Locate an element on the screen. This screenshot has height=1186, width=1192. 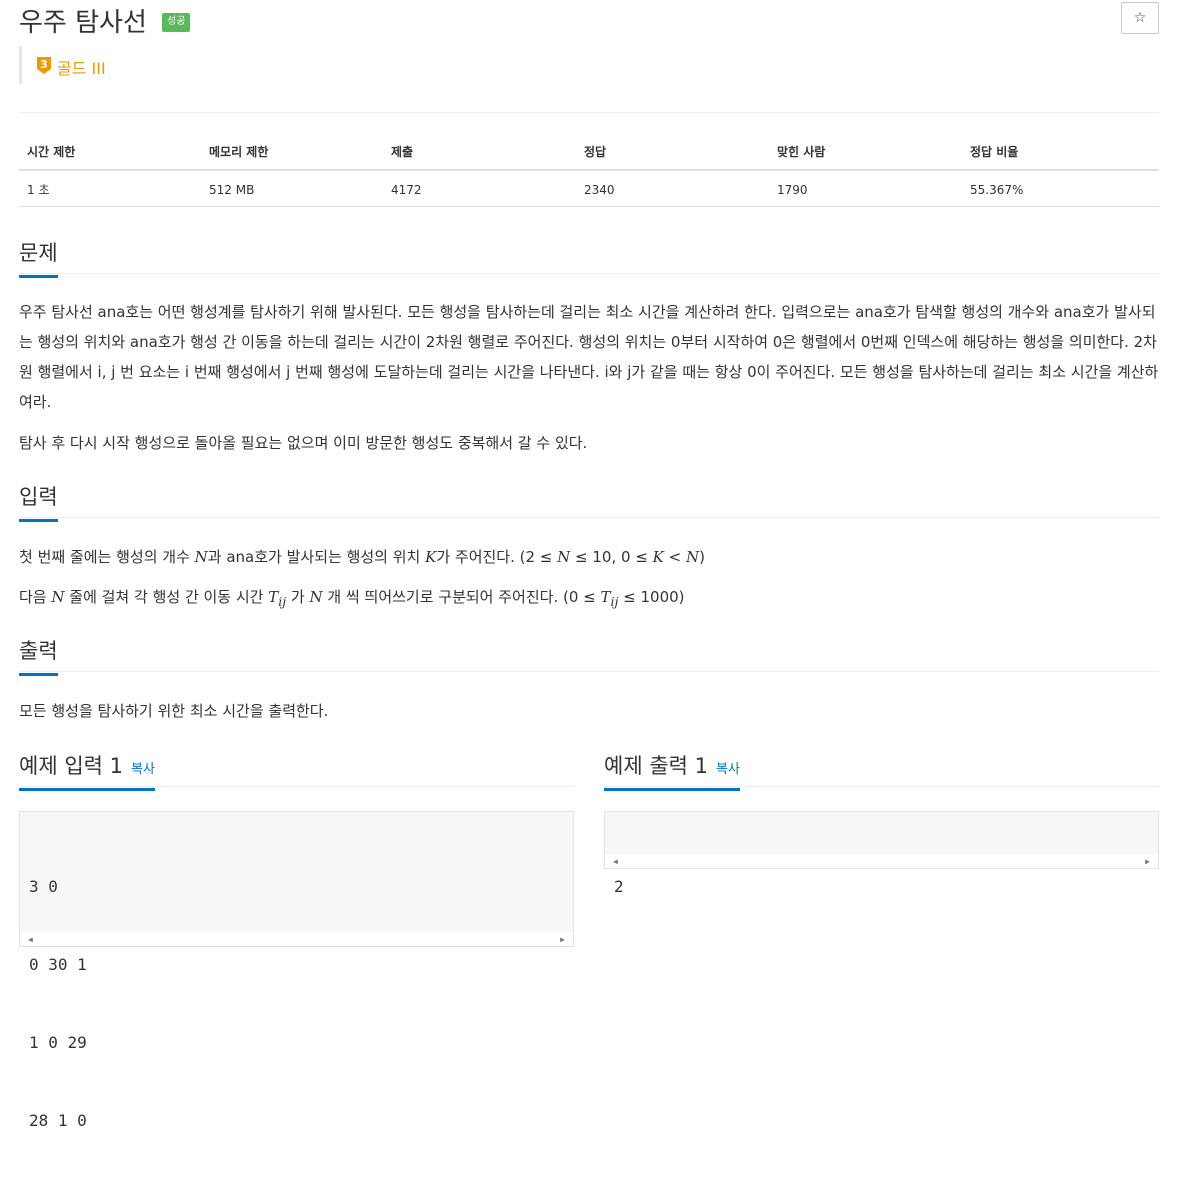
sample-input-heading: 예제 입력 1 복사 is located at coordinates (87, 770).